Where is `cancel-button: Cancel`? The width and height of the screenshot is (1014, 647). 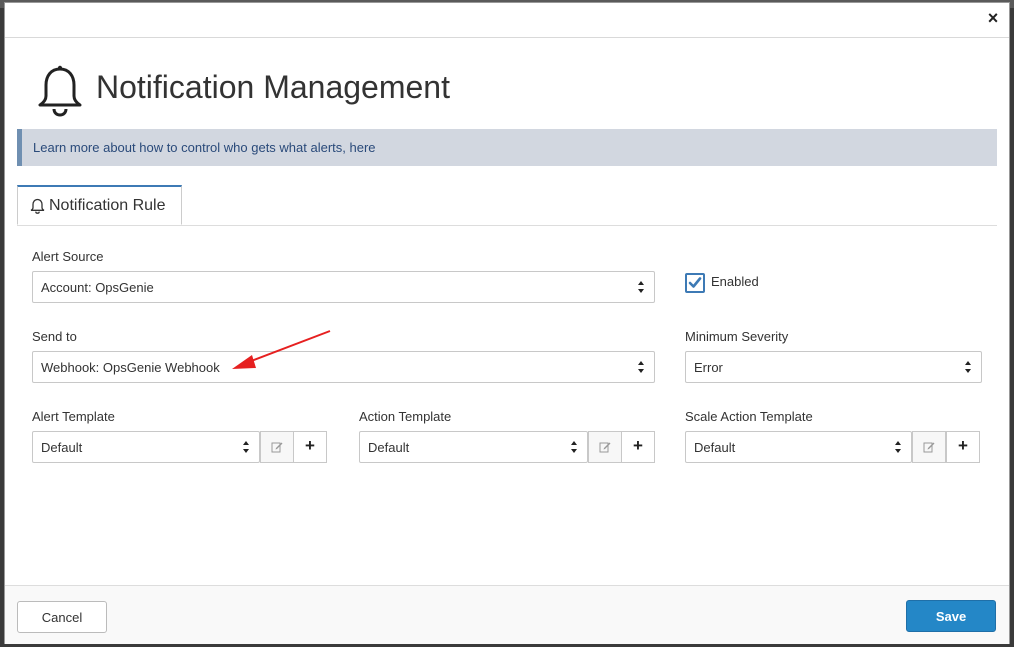 cancel-button: Cancel is located at coordinates (62, 617).